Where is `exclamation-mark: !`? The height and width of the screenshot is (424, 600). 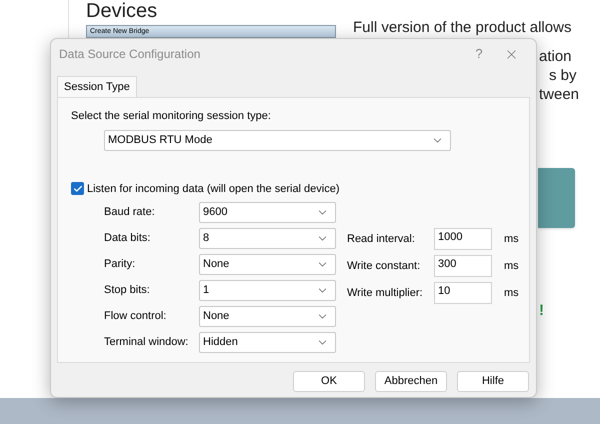 exclamation-mark: ! is located at coordinates (541, 311).